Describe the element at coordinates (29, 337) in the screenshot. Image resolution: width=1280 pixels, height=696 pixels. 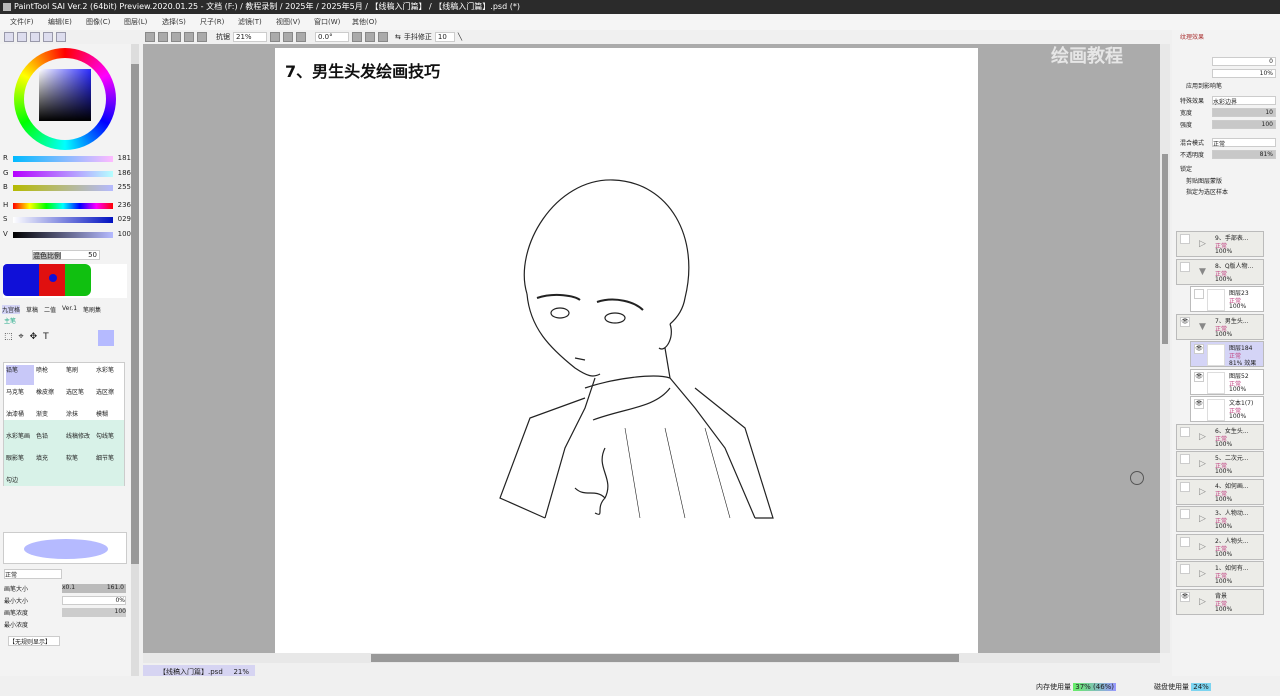
I see `selection-tools: ⬚⌖✥T` at that location.